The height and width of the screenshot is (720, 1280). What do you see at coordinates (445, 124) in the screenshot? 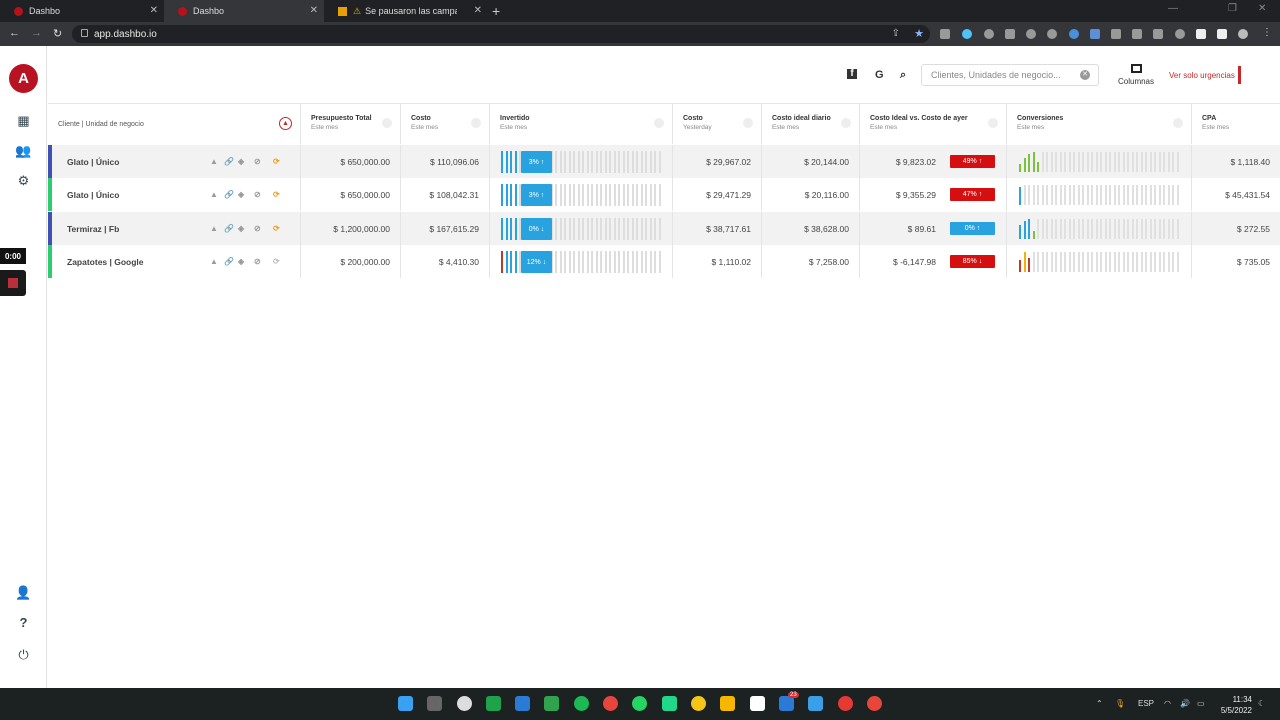
I see `column-header-cost: Costo Este mes` at bounding box center [445, 124].